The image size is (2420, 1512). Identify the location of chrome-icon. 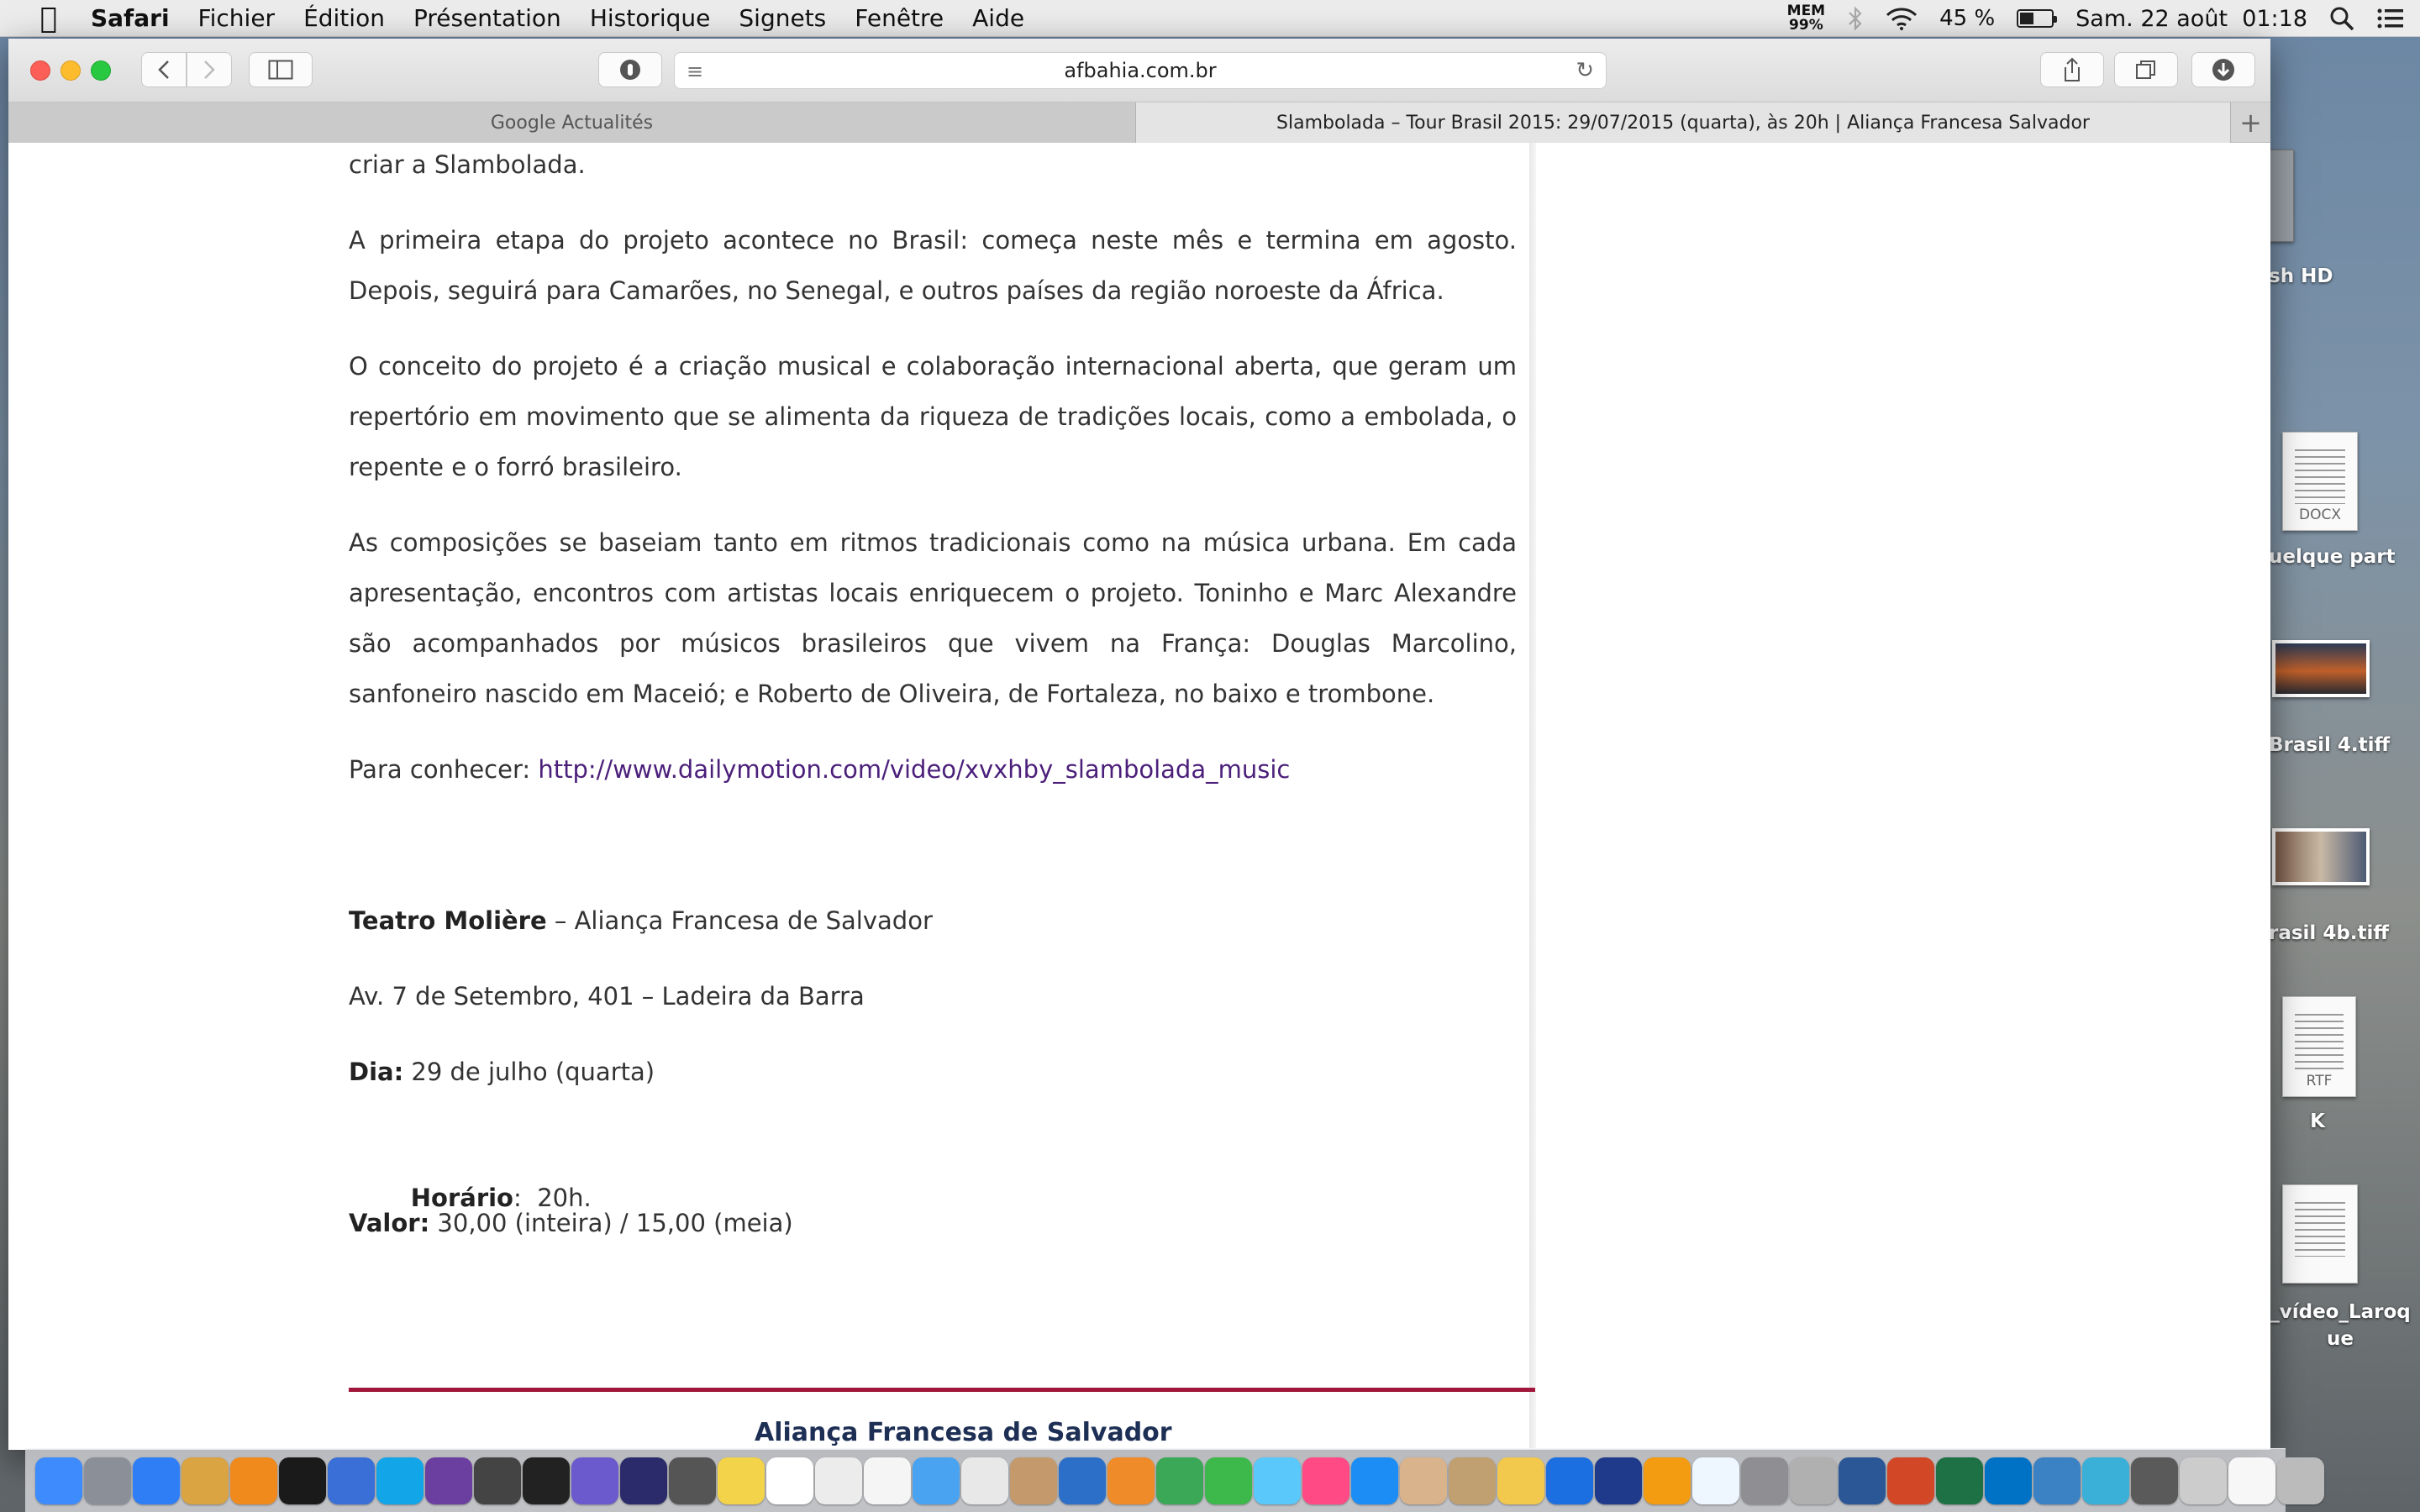
(2057, 1480).